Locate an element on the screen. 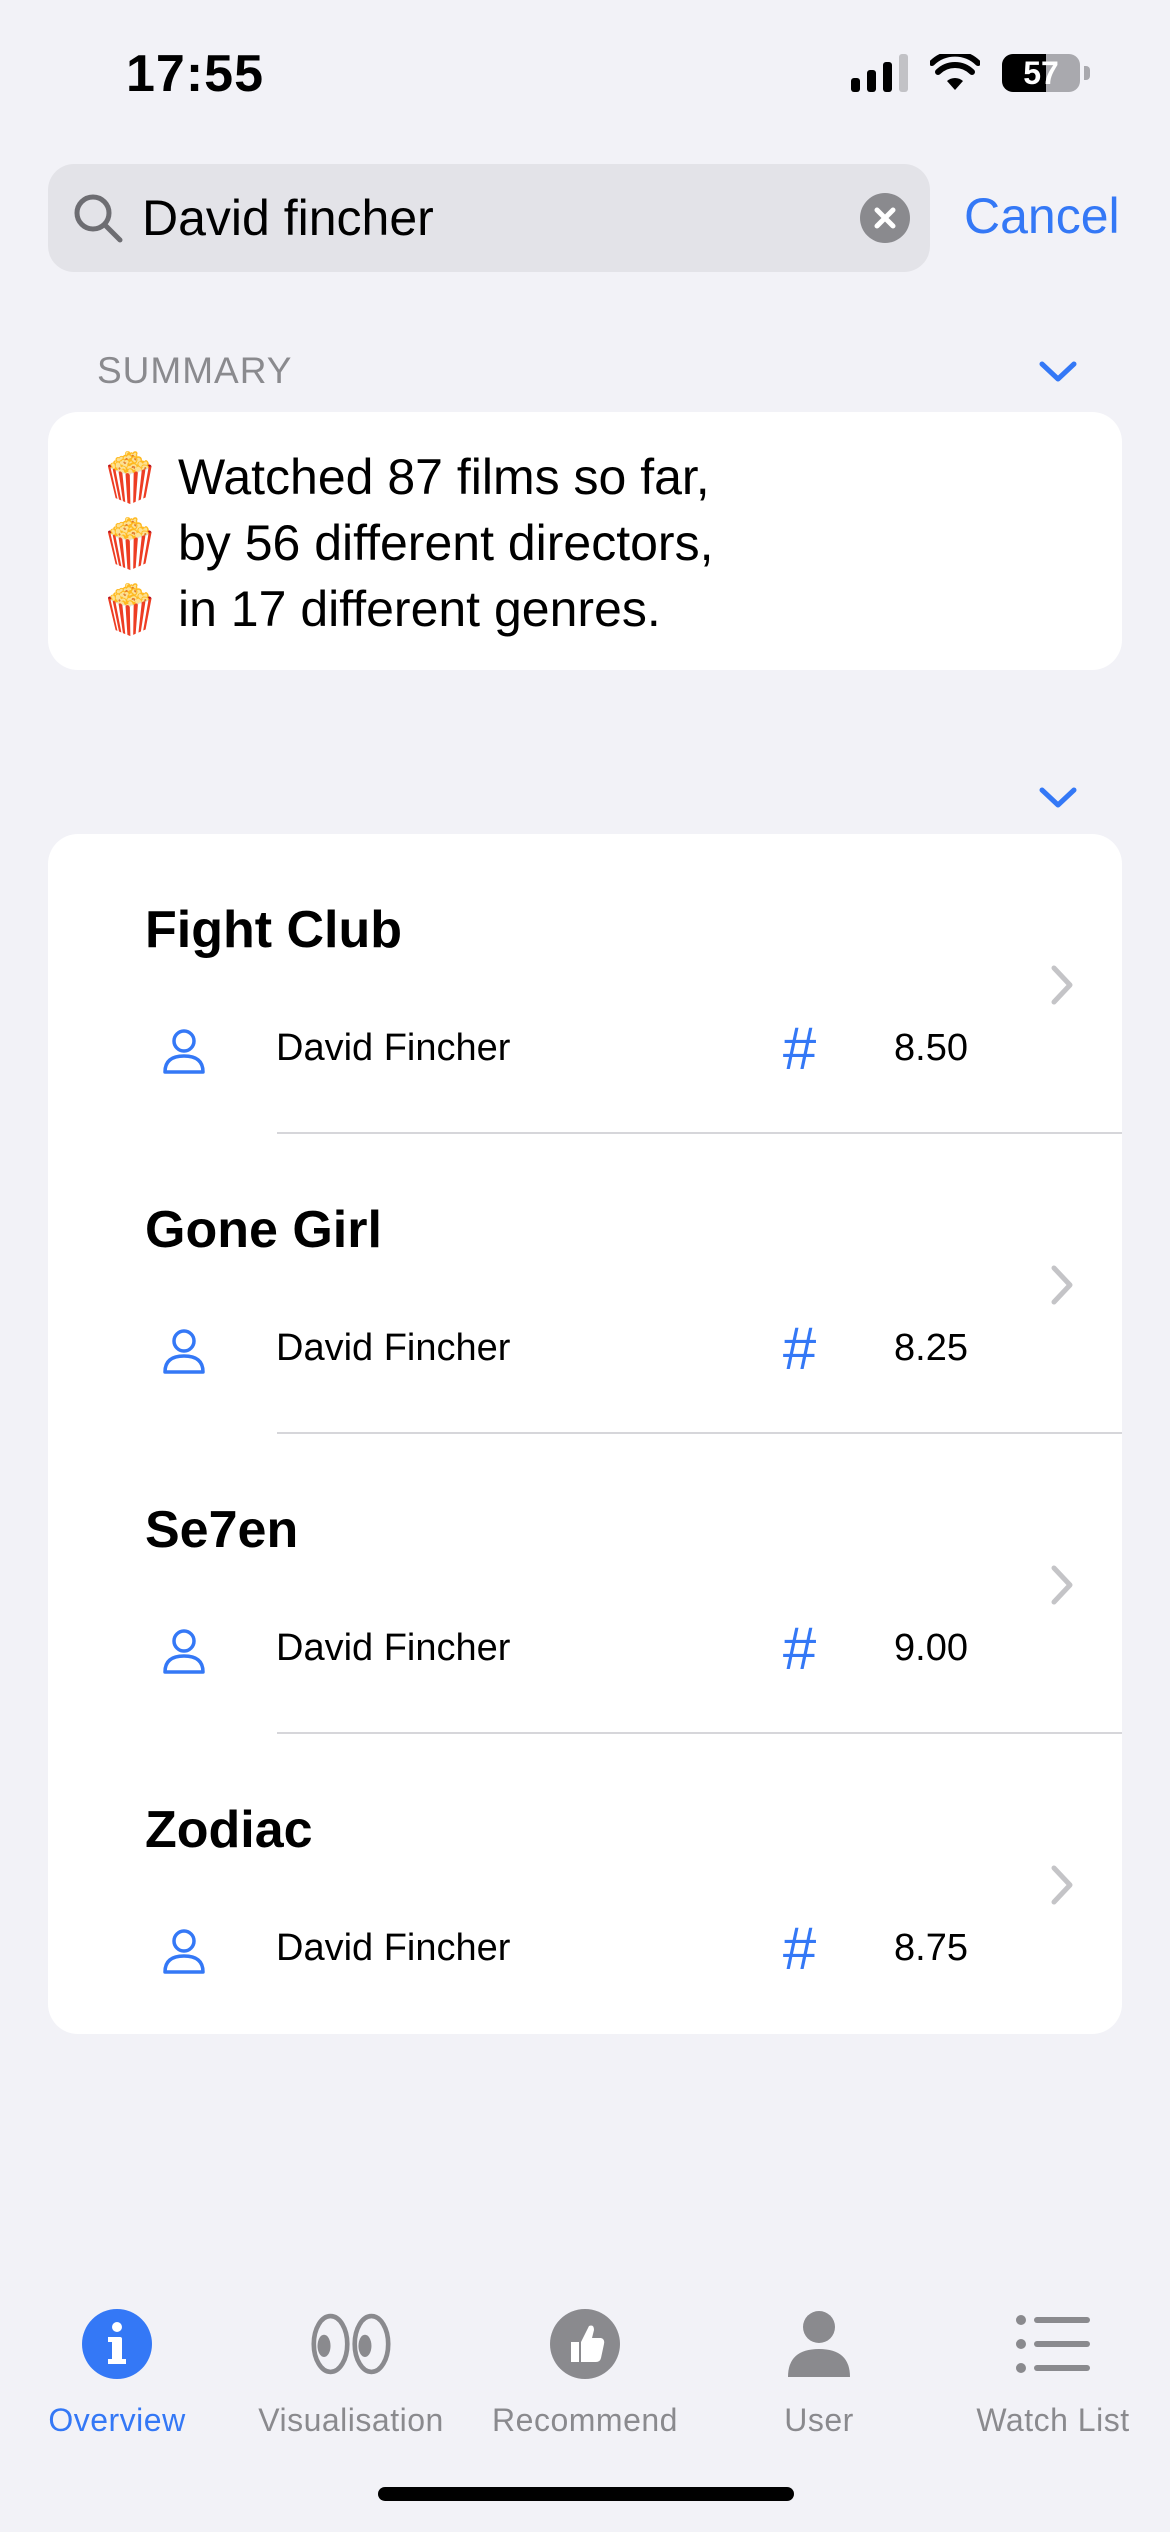 The width and height of the screenshot is (1170, 2532). film-rating: 8.75 is located at coordinates (931, 1948).